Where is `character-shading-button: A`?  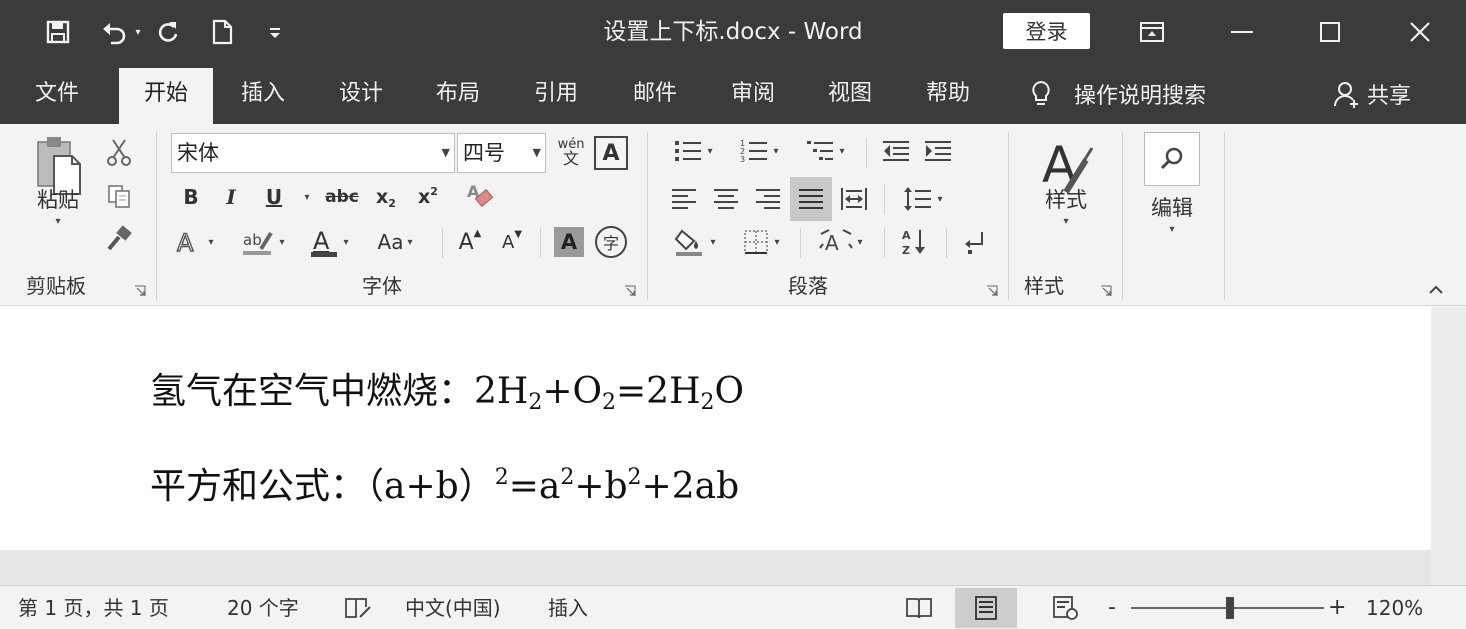 character-shading-button: A is located at coordinates (569, 242).